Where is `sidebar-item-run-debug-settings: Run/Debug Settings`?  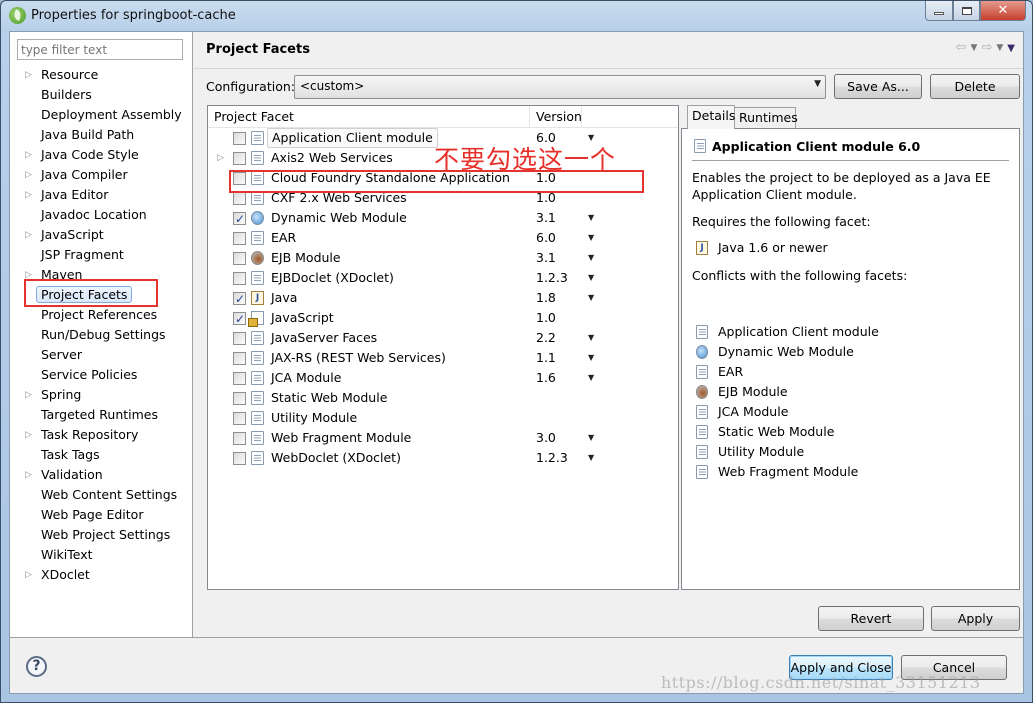
sidebar-item-run-debug-settings: Run/Debug Settings is located at coordinates (101, 335).